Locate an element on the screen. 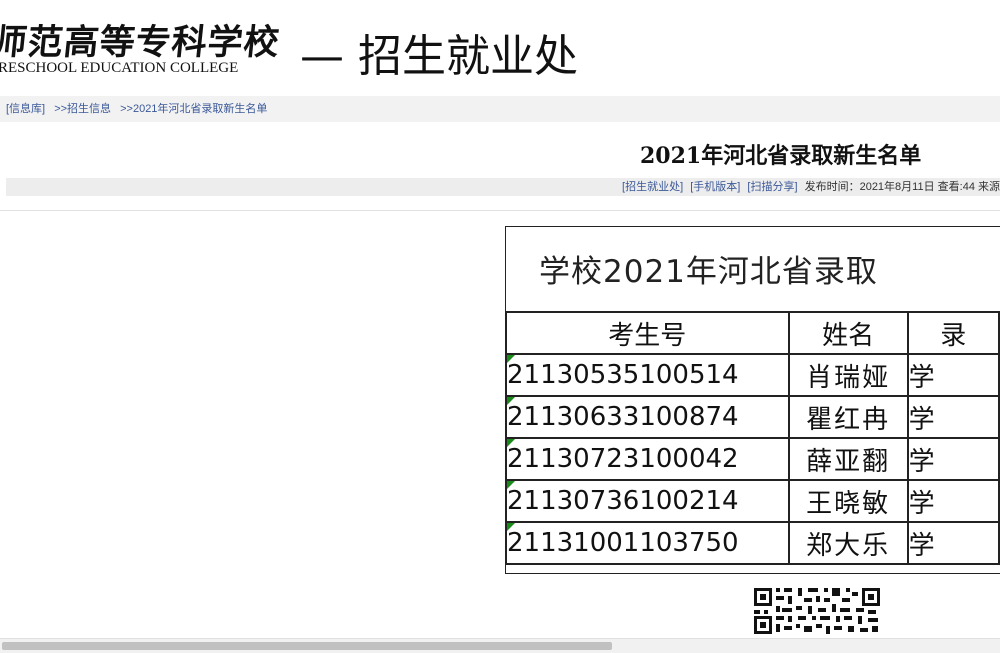 The width and height of the screenshot is (1000, 653). sheet-title: 学校2021年河北省录取 is located at coordinates (708, 272).